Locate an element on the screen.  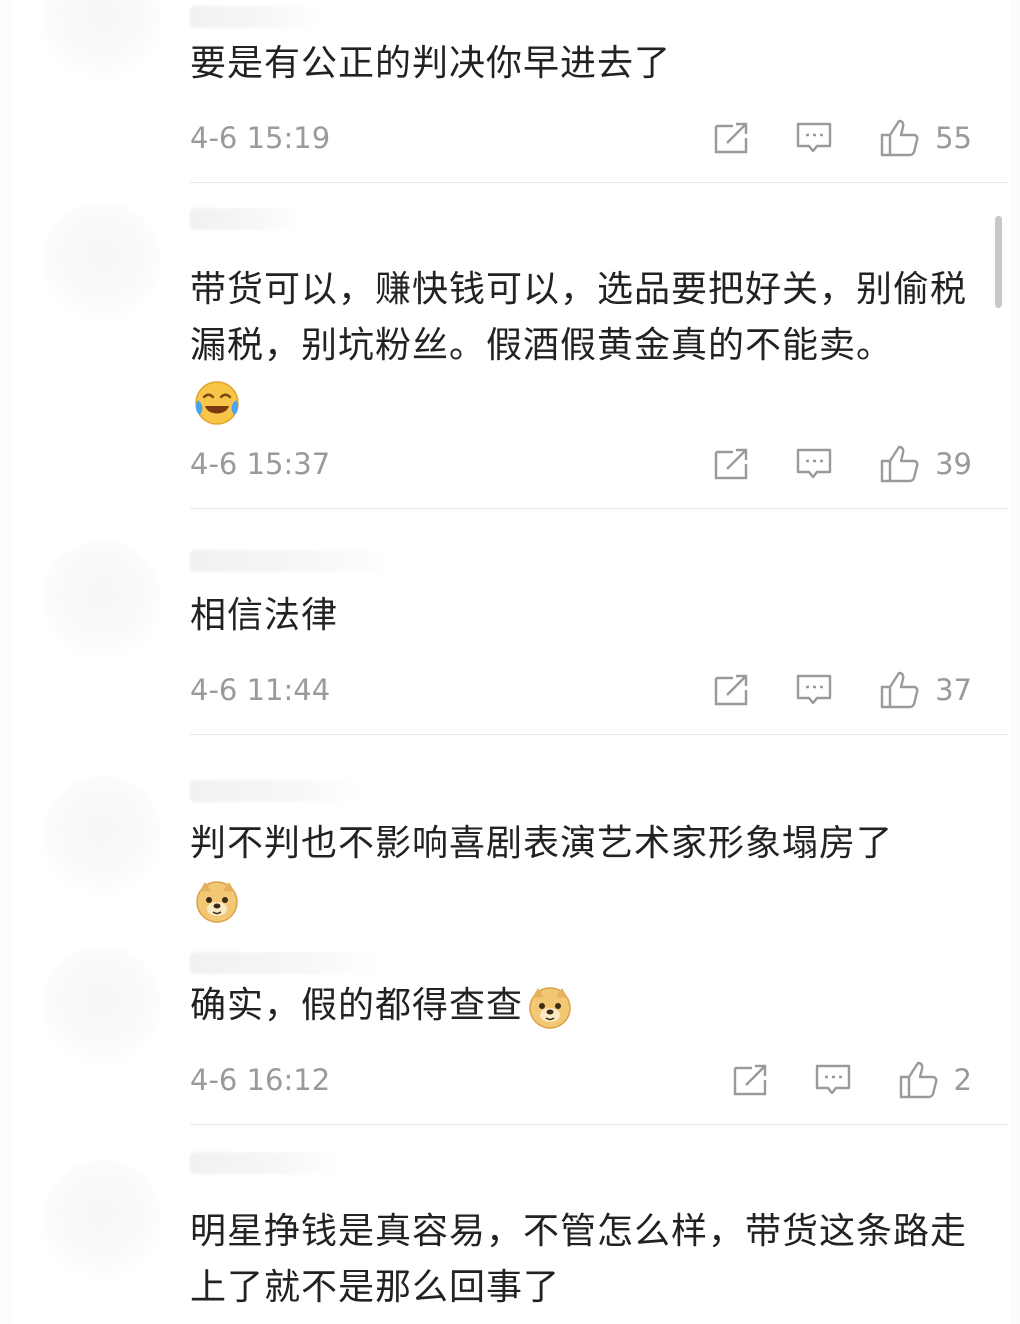
comment-actions: 39 is located at coordinates (842, 464).